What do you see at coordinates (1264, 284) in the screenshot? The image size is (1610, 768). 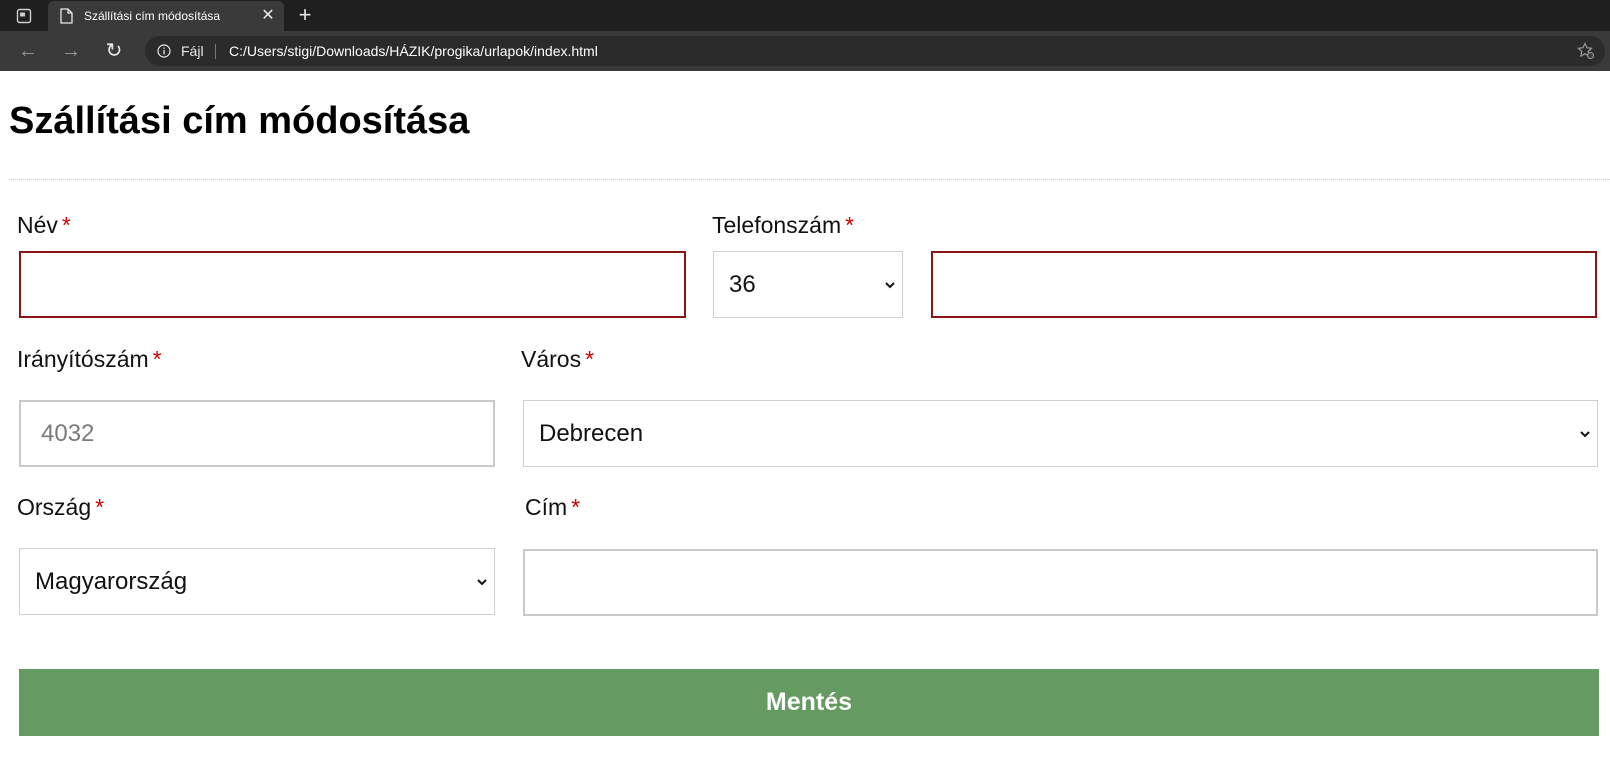 I see `phone-input` at bounding box center [1264, 284].